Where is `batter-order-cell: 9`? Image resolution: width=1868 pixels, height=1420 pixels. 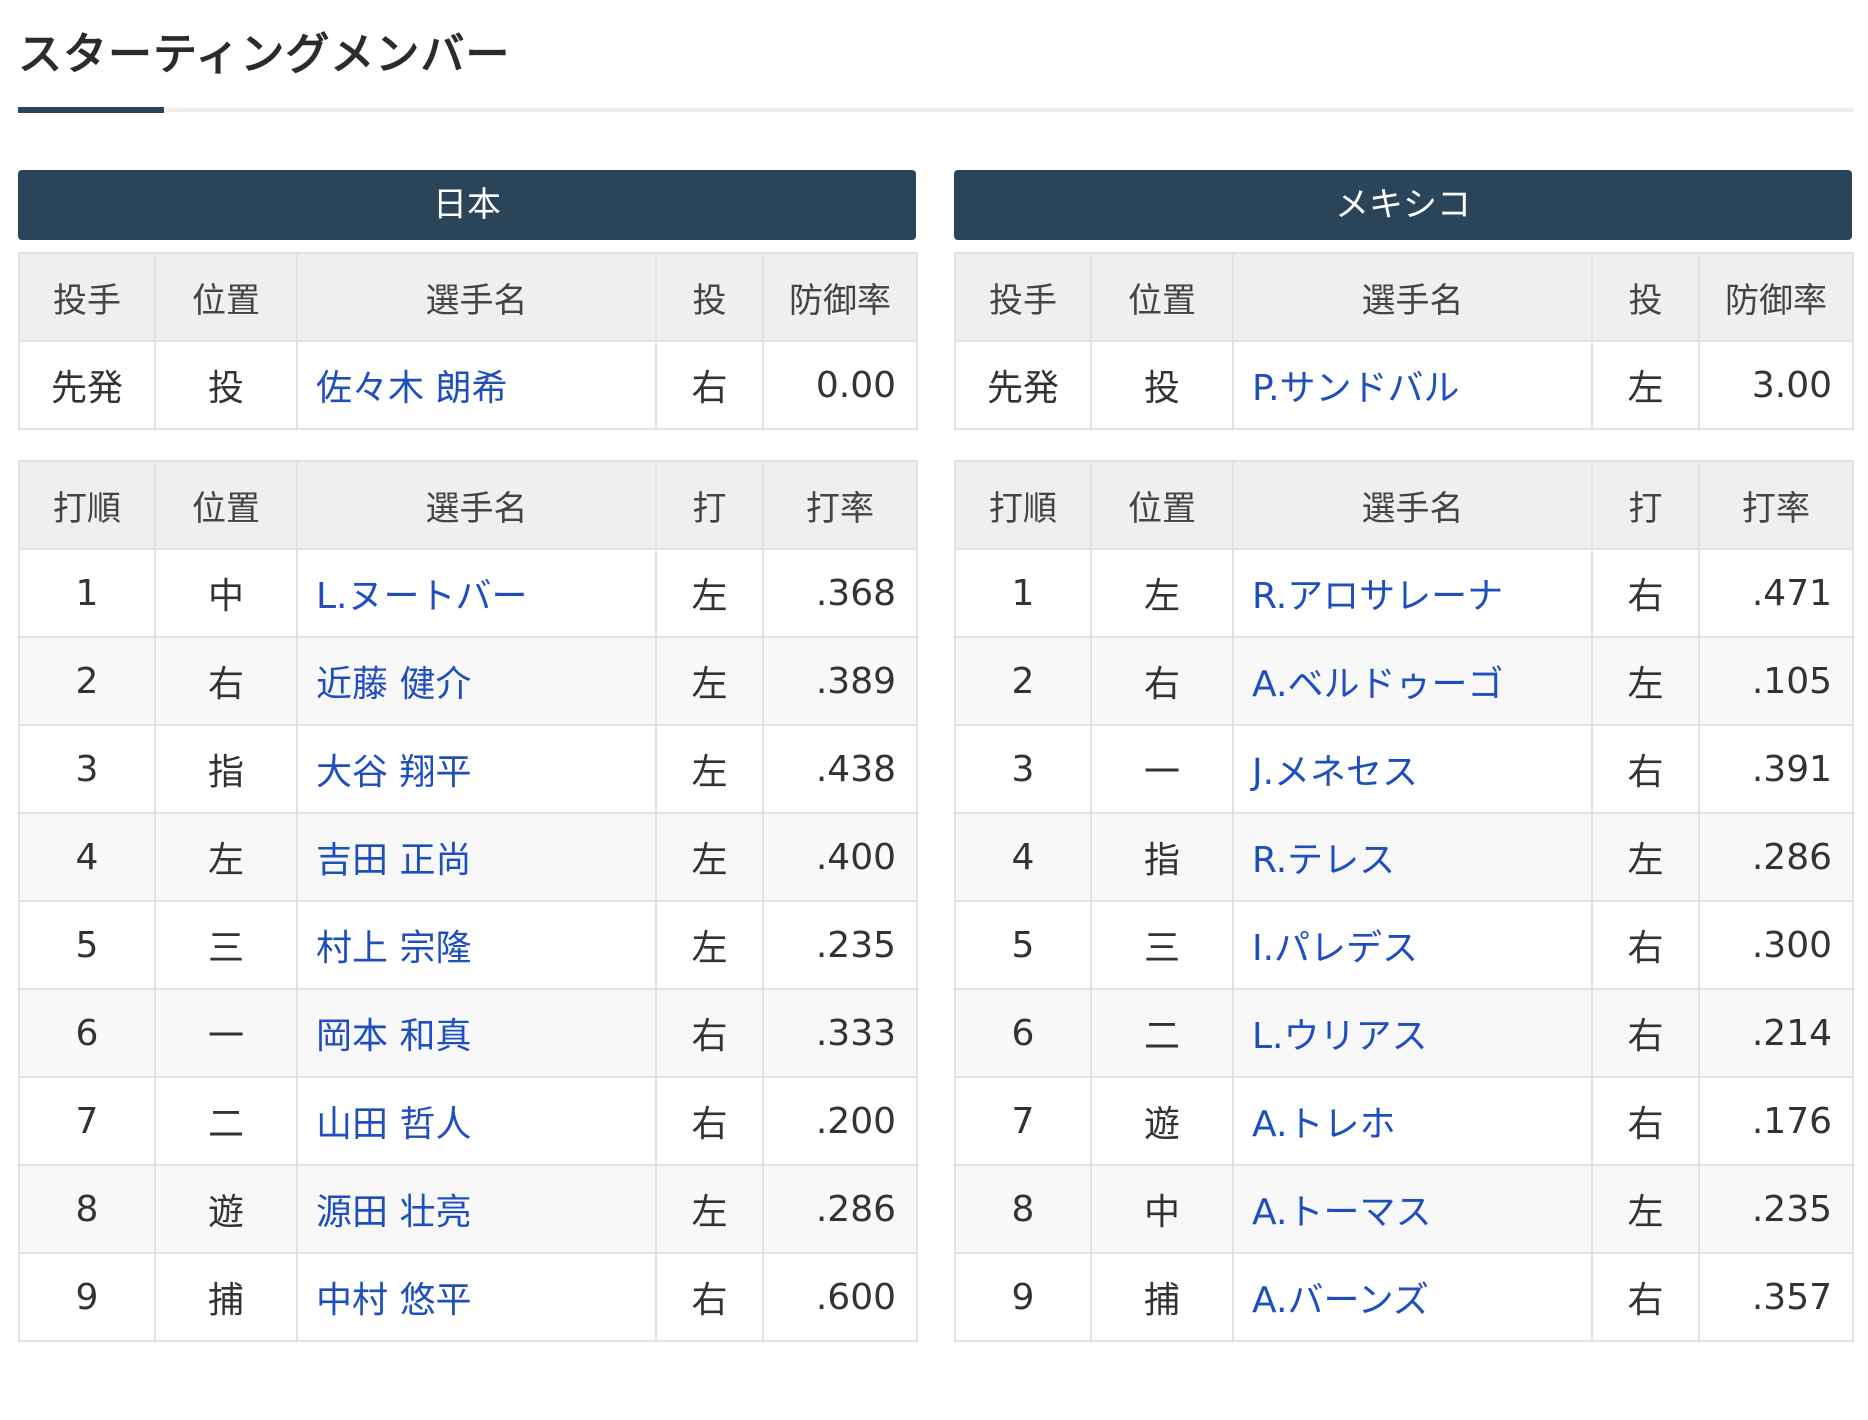
batter-order-cell: 9 is located at coordinates (1023, 1297).